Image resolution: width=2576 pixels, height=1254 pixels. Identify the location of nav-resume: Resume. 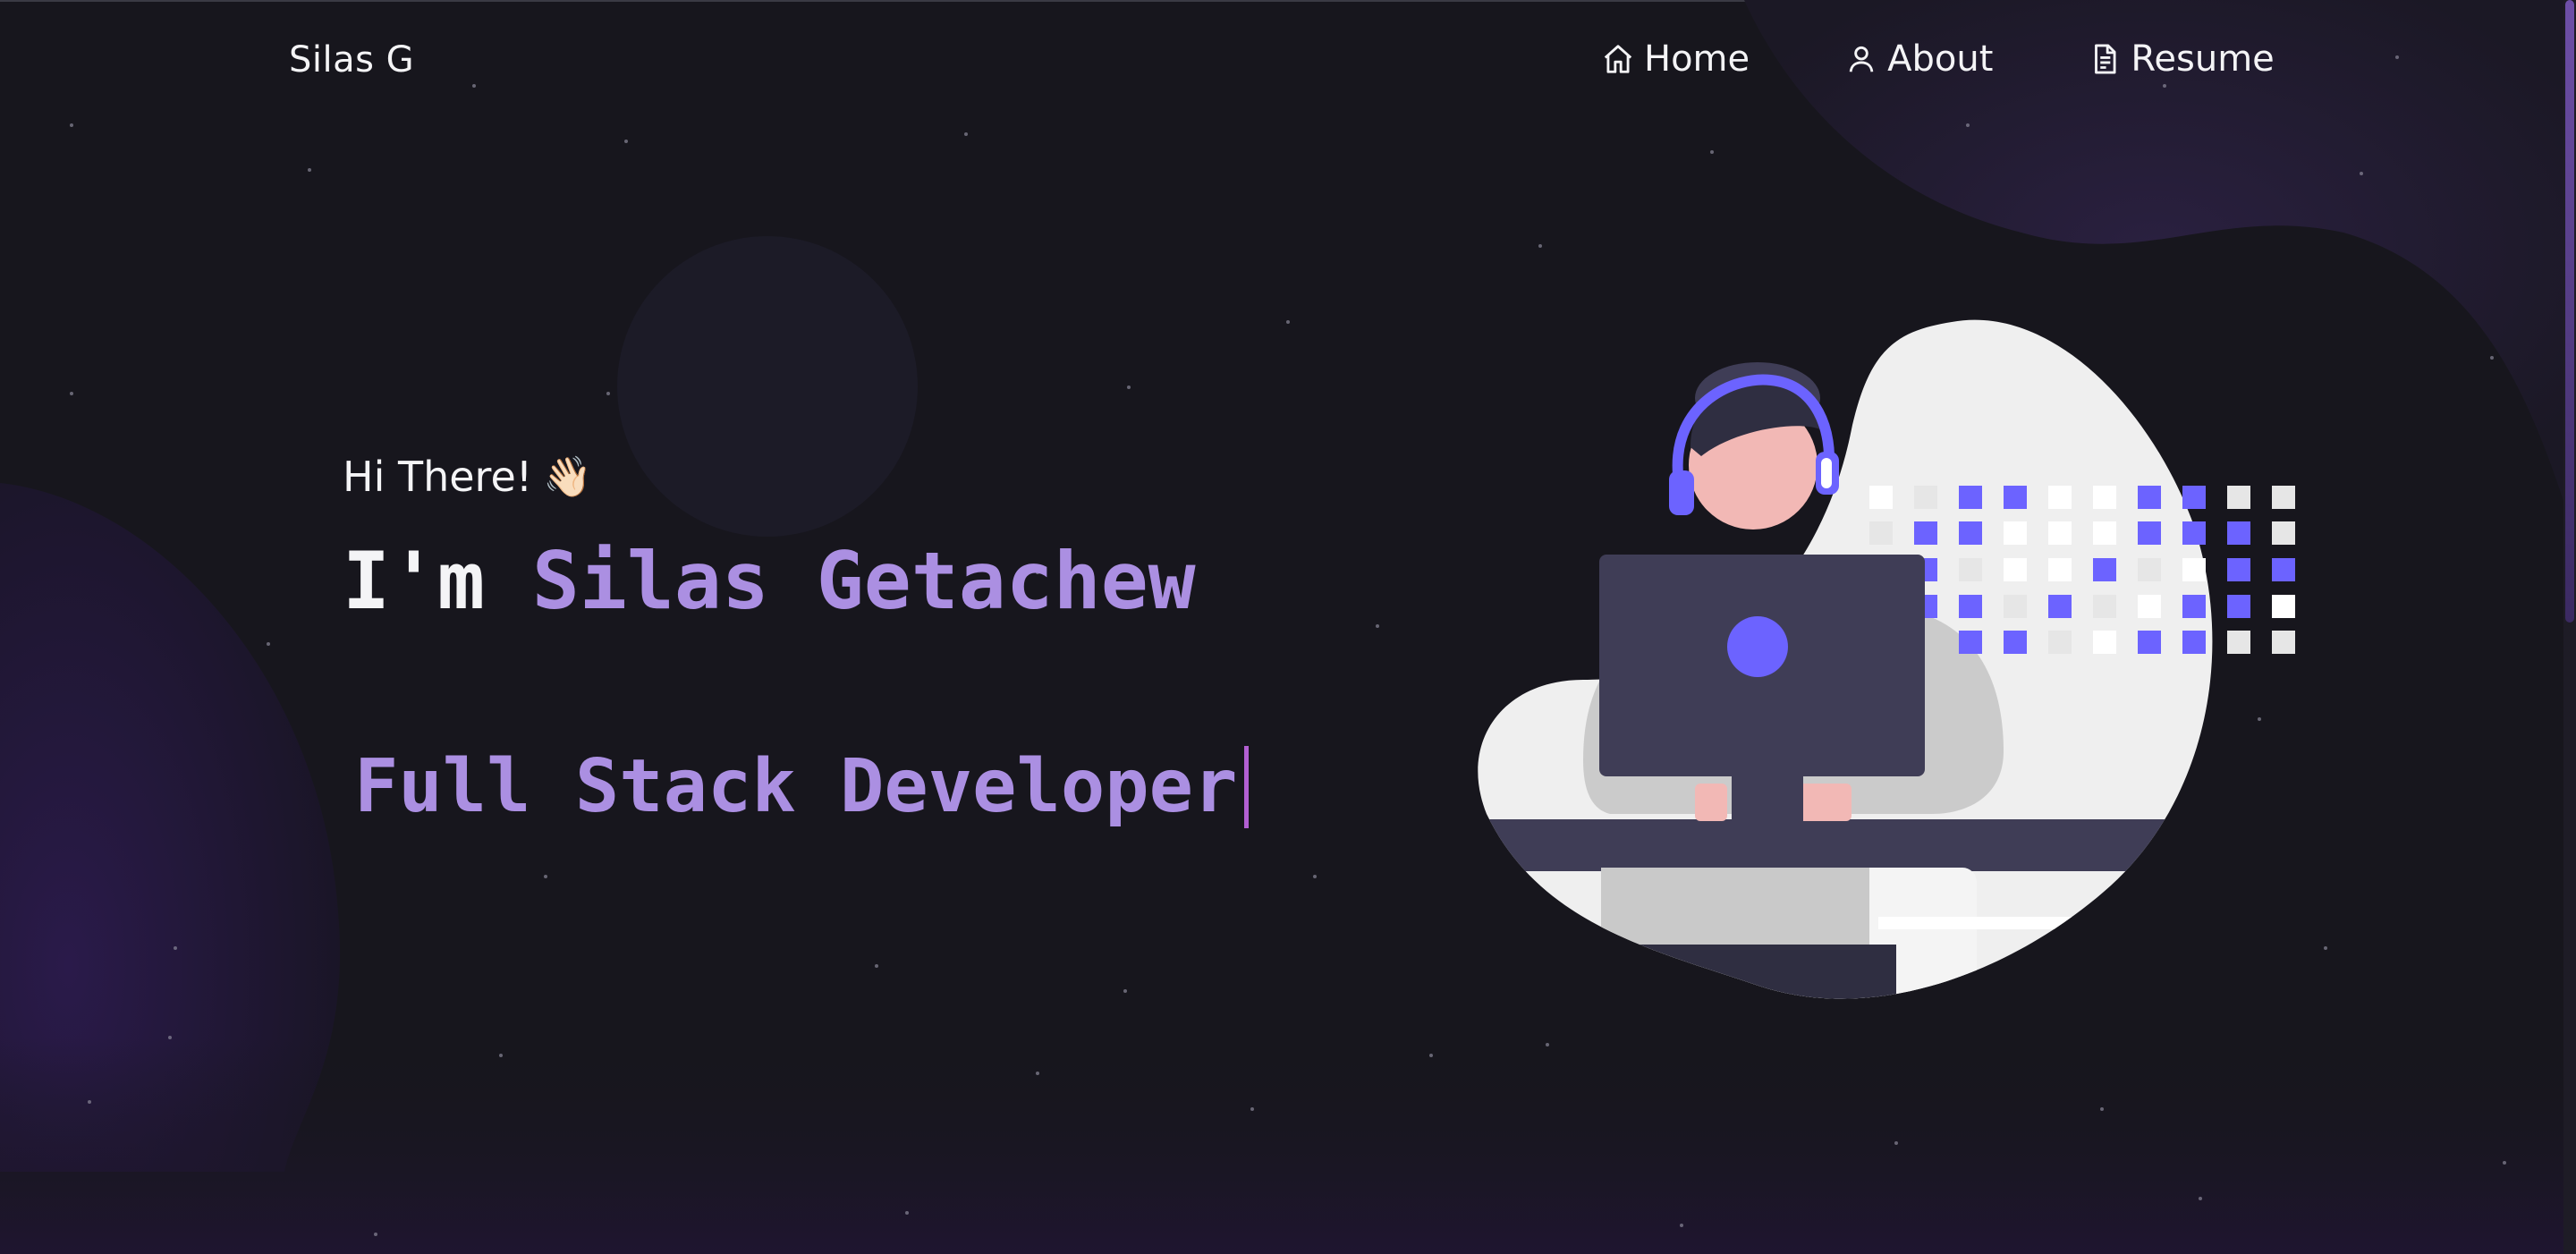
(2181, 59).